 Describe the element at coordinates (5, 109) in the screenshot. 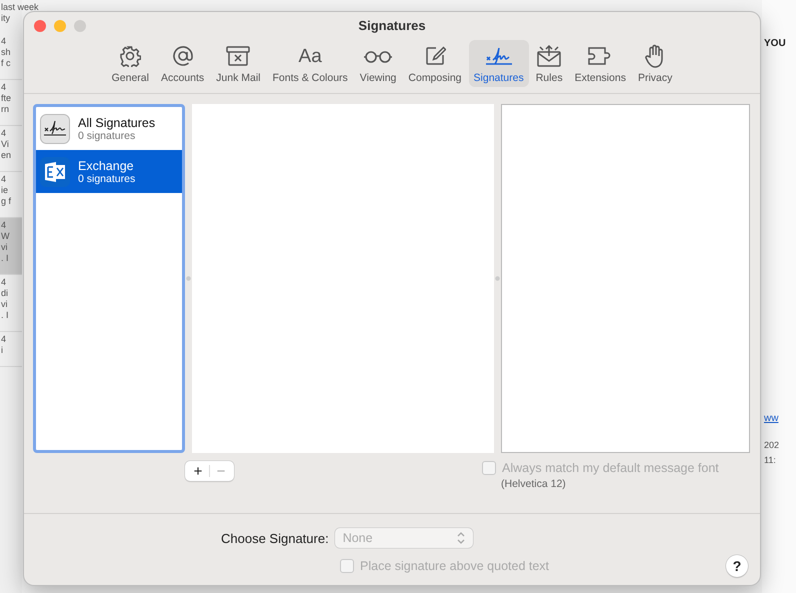

I see `message-fragment: rn` at that location.